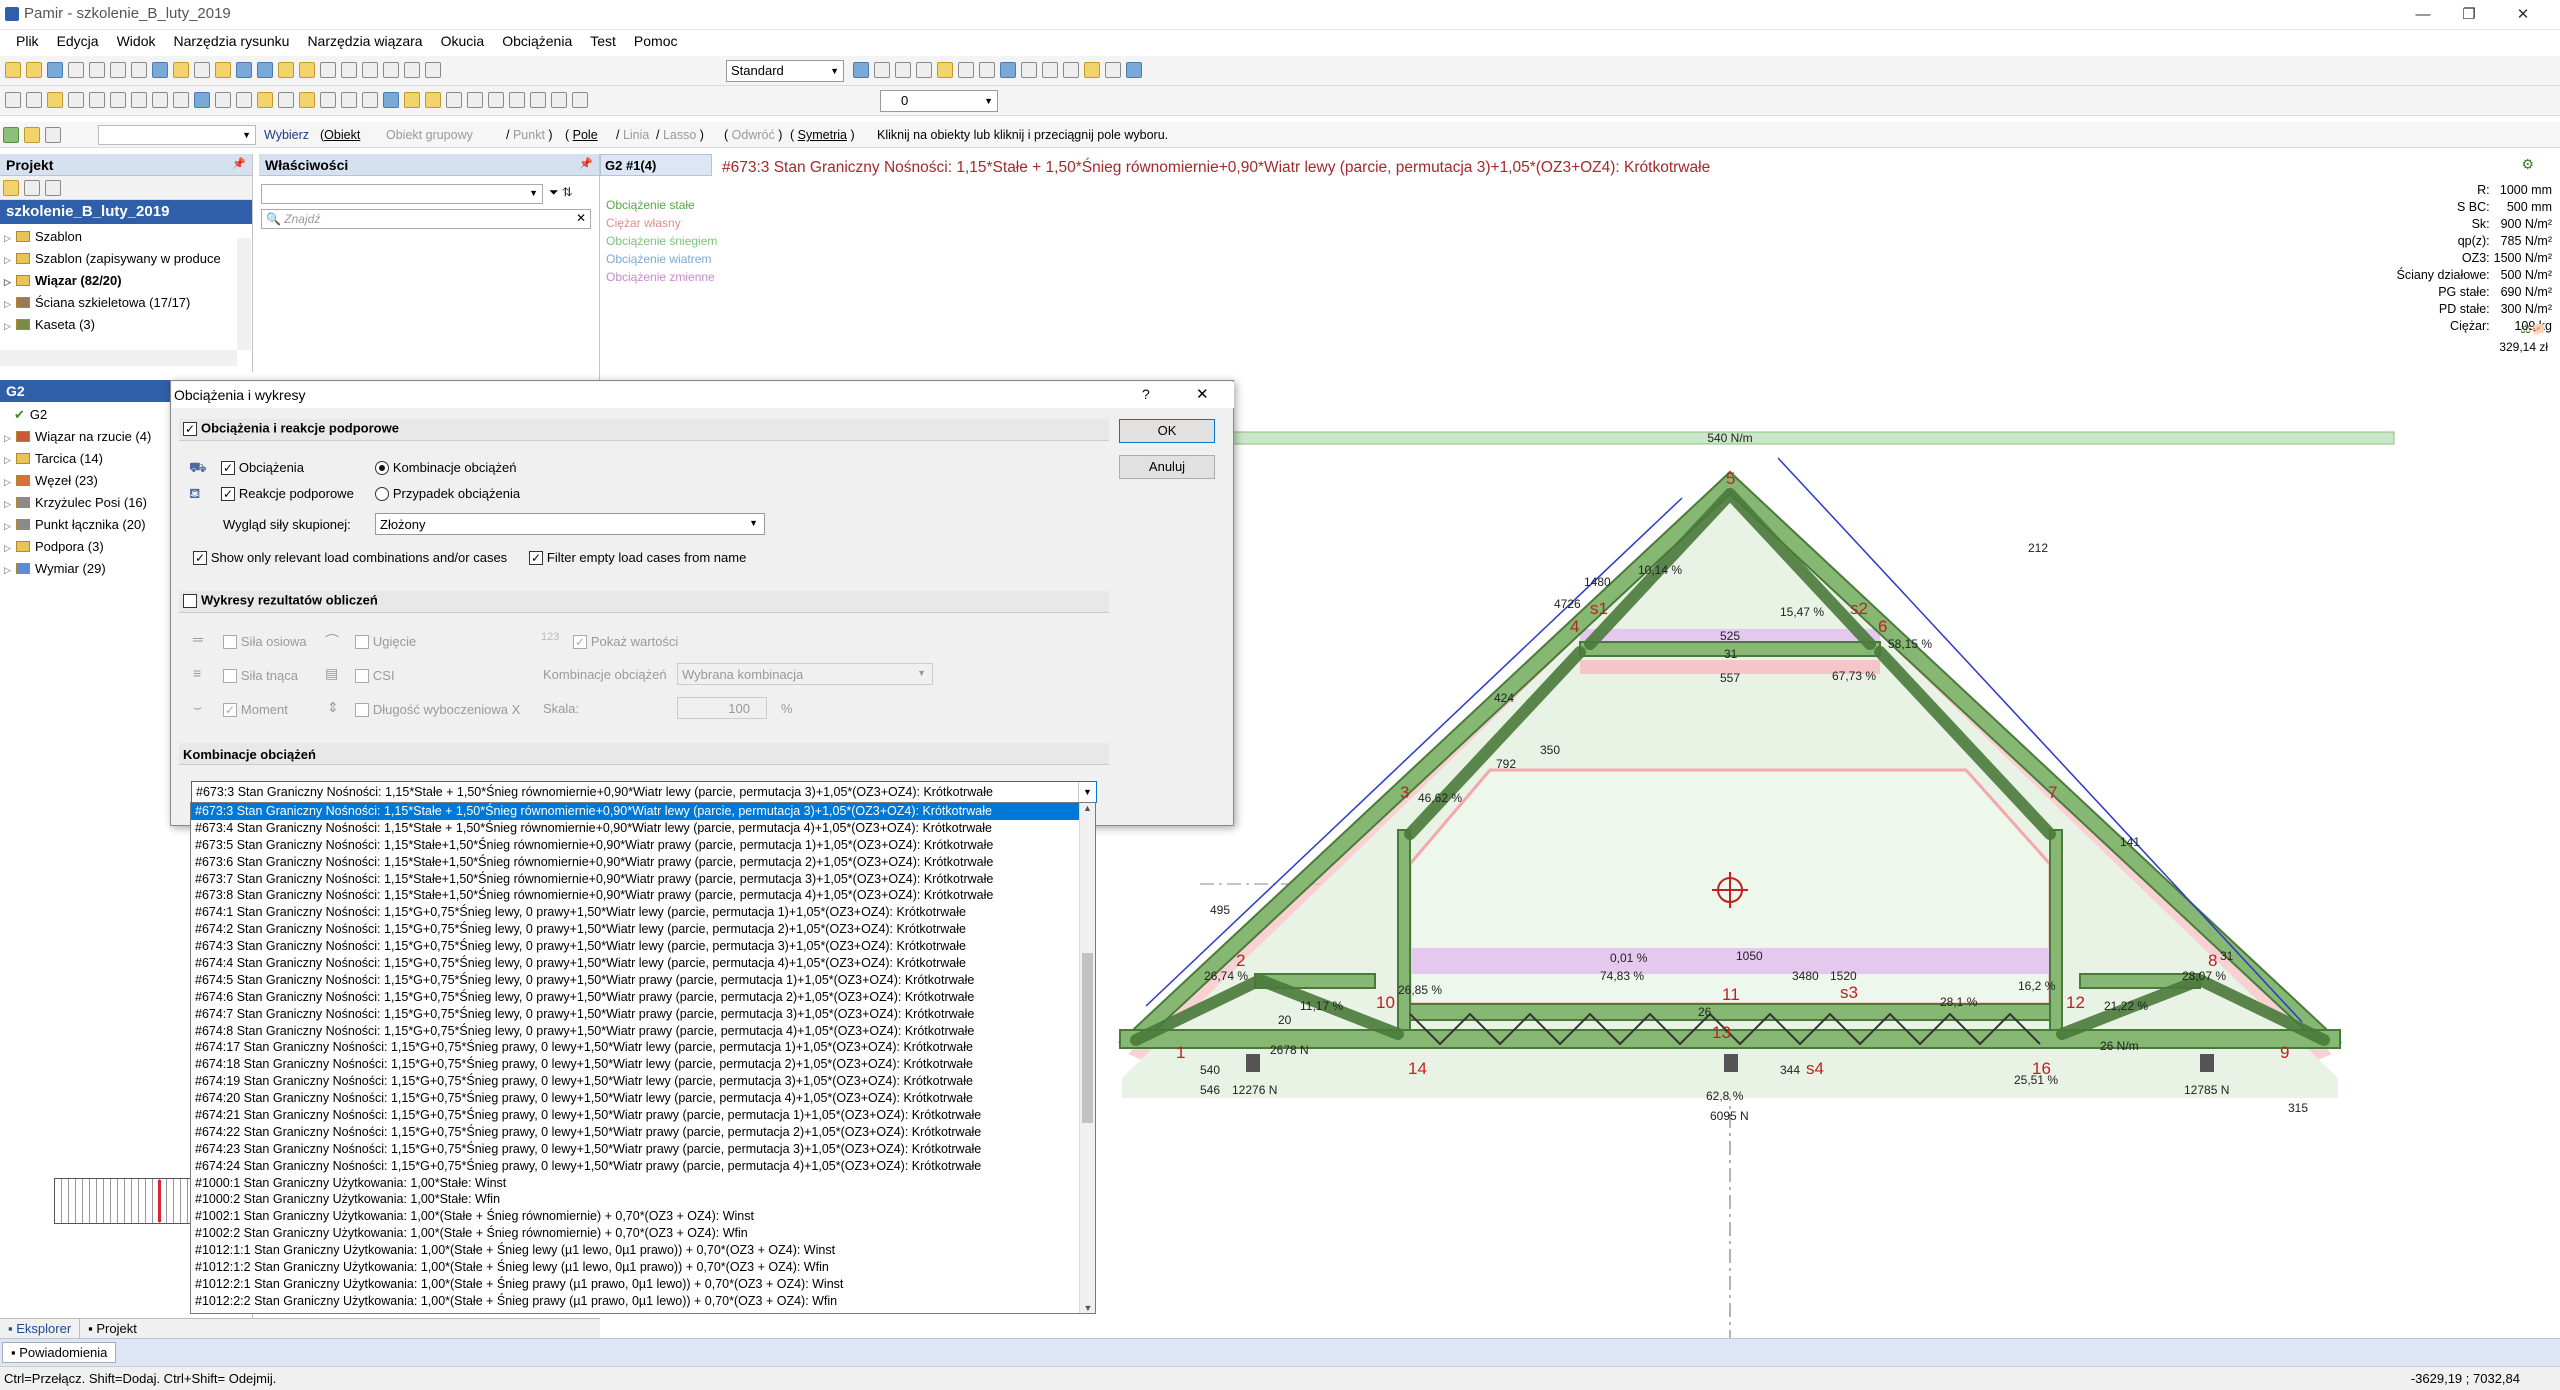  I want to click on web-icon, so click(118, 100).